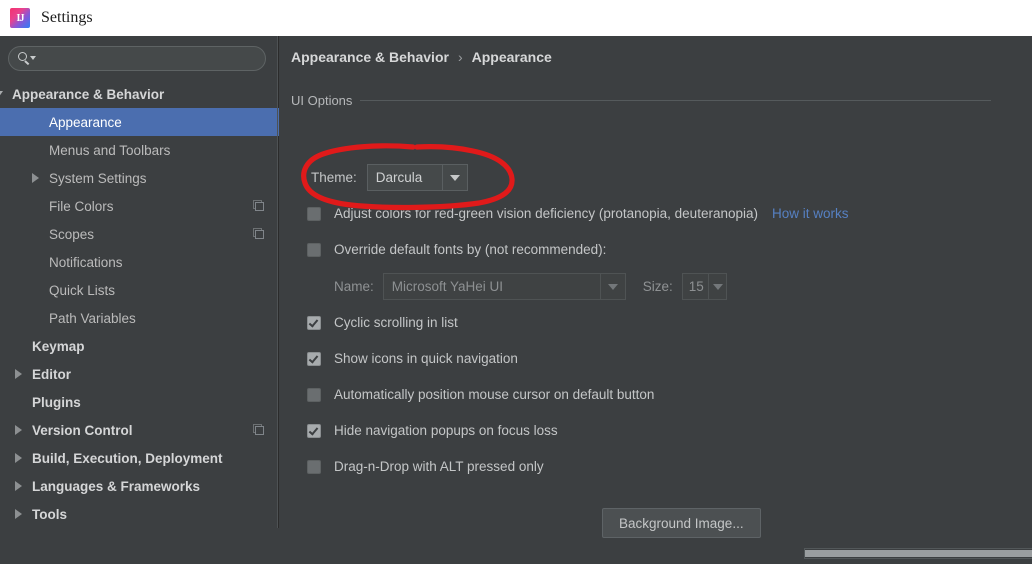  What do you see at coordinates (58, 346) in the screenshot?
I see `sidebar-item-label: Keymap` at bounding box center [58, 346].